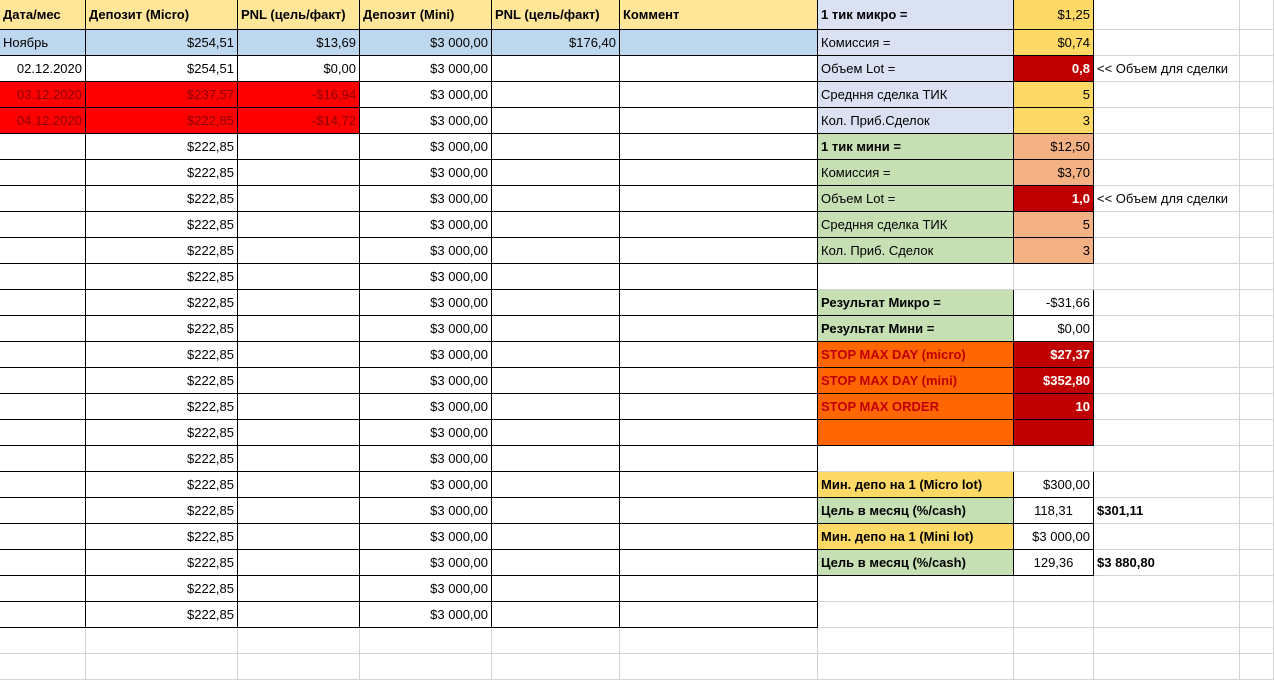 The height and width of the screenshot is (680, 1274). I want to click on column-header: Депозит (Mini), so click(426, 15).